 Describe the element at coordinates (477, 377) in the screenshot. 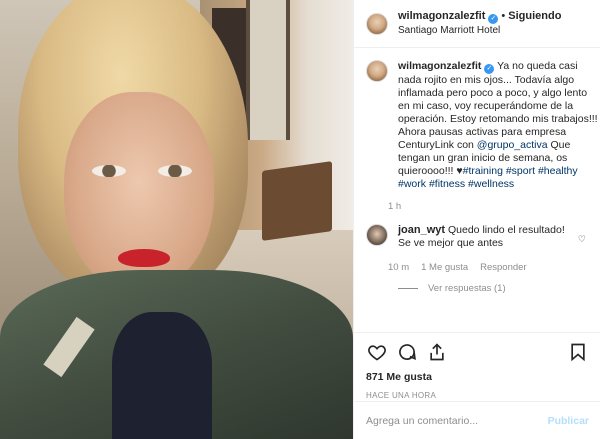

I see `likes-count: 871 Me gusta` at that location.